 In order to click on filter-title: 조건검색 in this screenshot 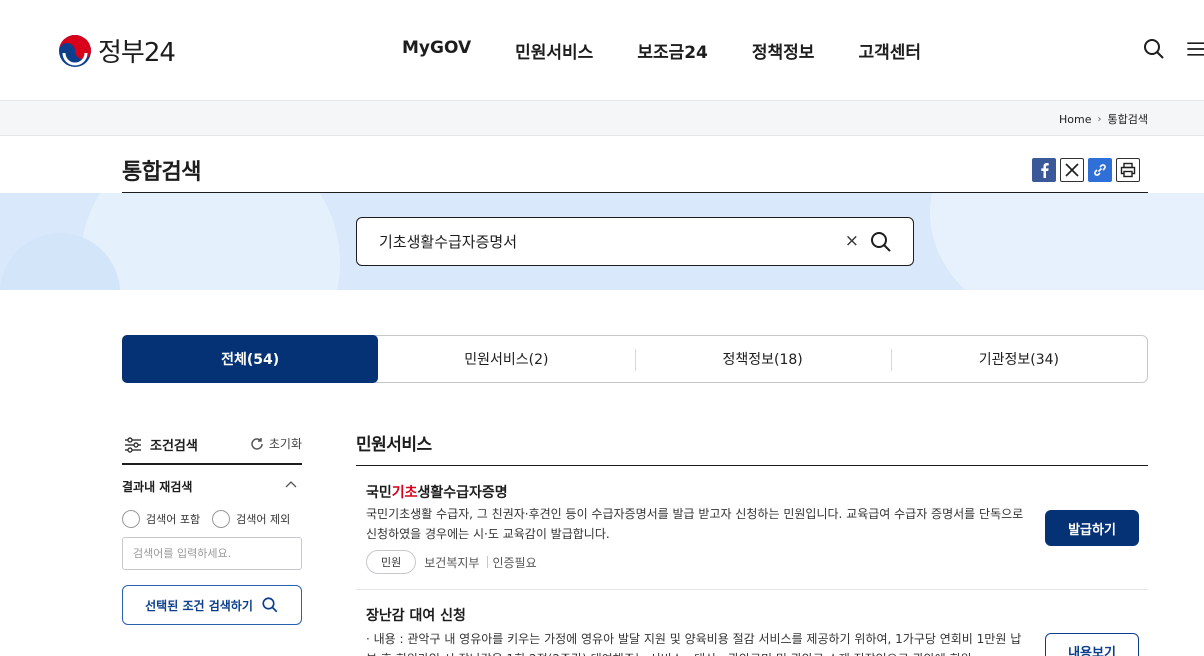, I will do `click(161, 444)`.